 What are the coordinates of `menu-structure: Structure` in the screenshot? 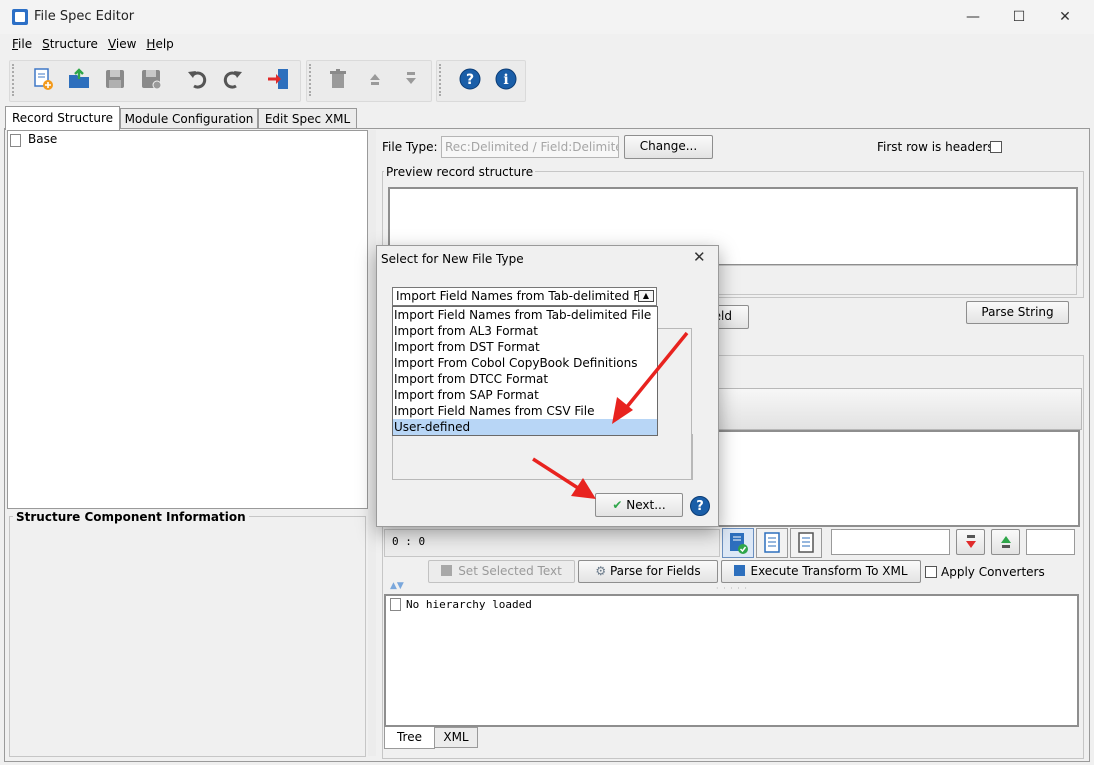 It's located at (71, 45).